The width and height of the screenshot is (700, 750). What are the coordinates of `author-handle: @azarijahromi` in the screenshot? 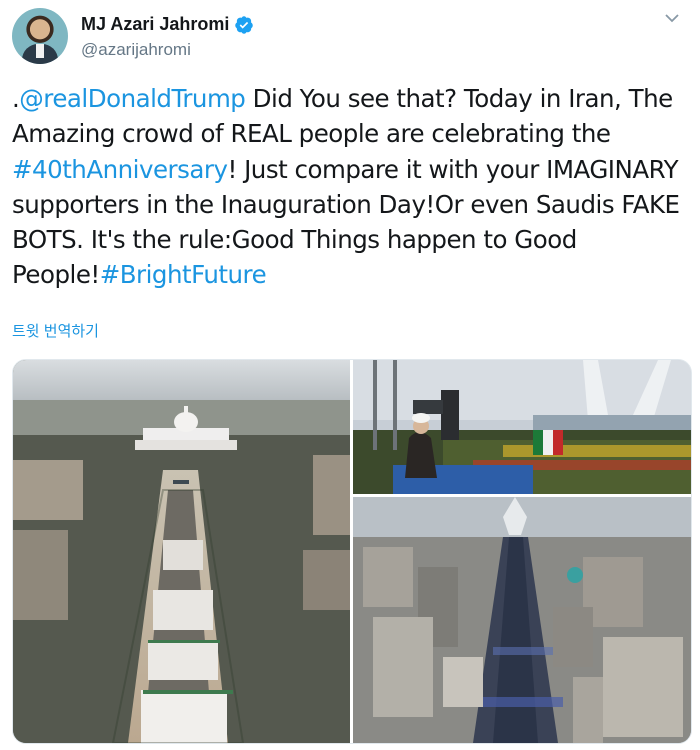 It's located at (136, 50).